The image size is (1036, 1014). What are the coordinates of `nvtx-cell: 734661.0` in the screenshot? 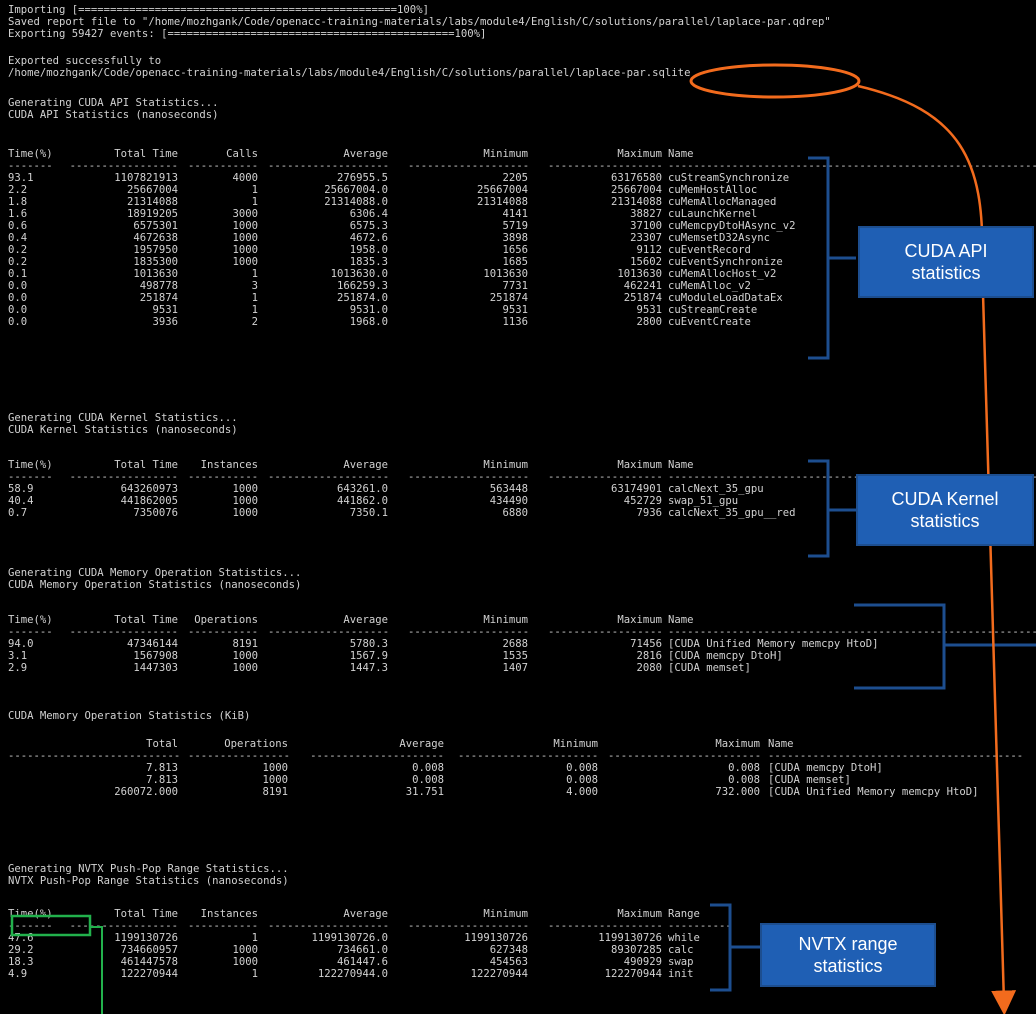 It's located at (362, 950).